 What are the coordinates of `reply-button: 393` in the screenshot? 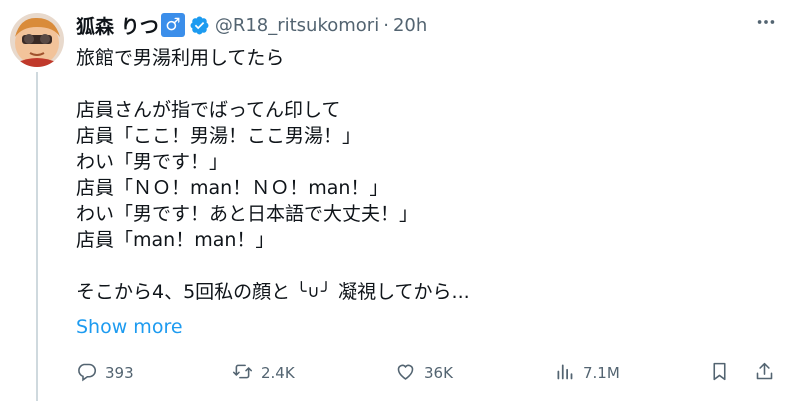 It's located at (105, 373).